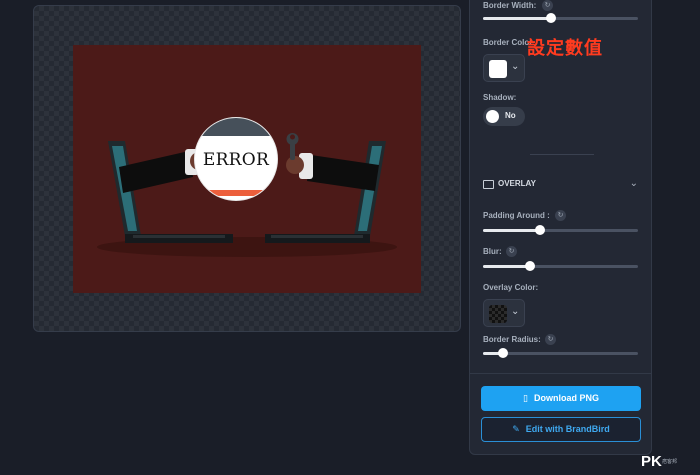  I want to click on download-png-button: ▯ Download PNG, so click(561, 398).